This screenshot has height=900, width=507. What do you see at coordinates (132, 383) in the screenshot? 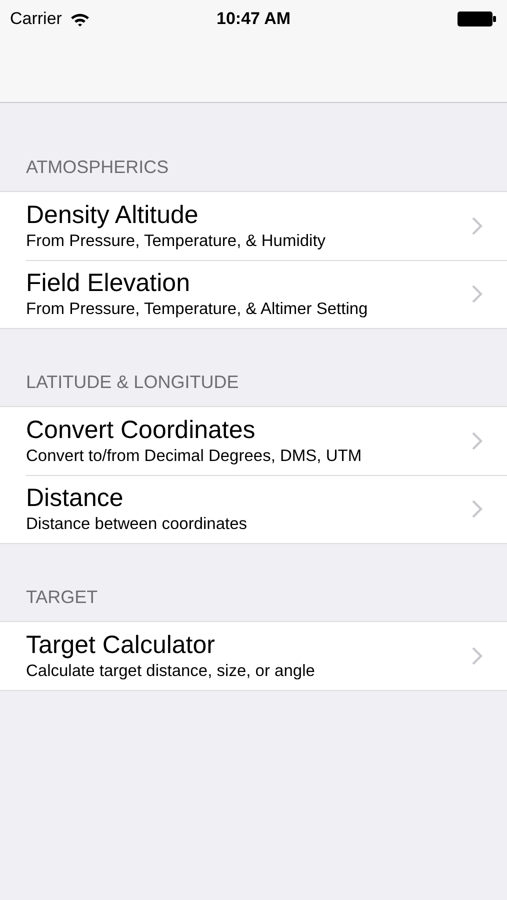
I see `section-header: LATITUDE & LONGITUDE` at bounding box center [132, 383].